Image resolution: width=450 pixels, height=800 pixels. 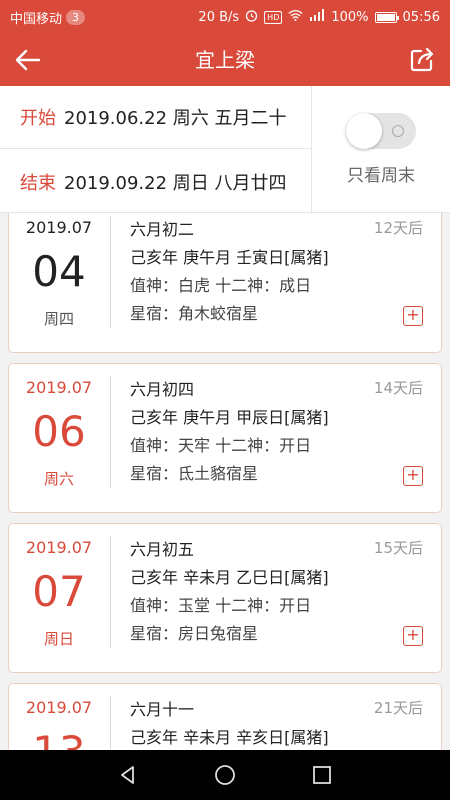 I want to click on day-number: 06, so click(x=59, y=431).